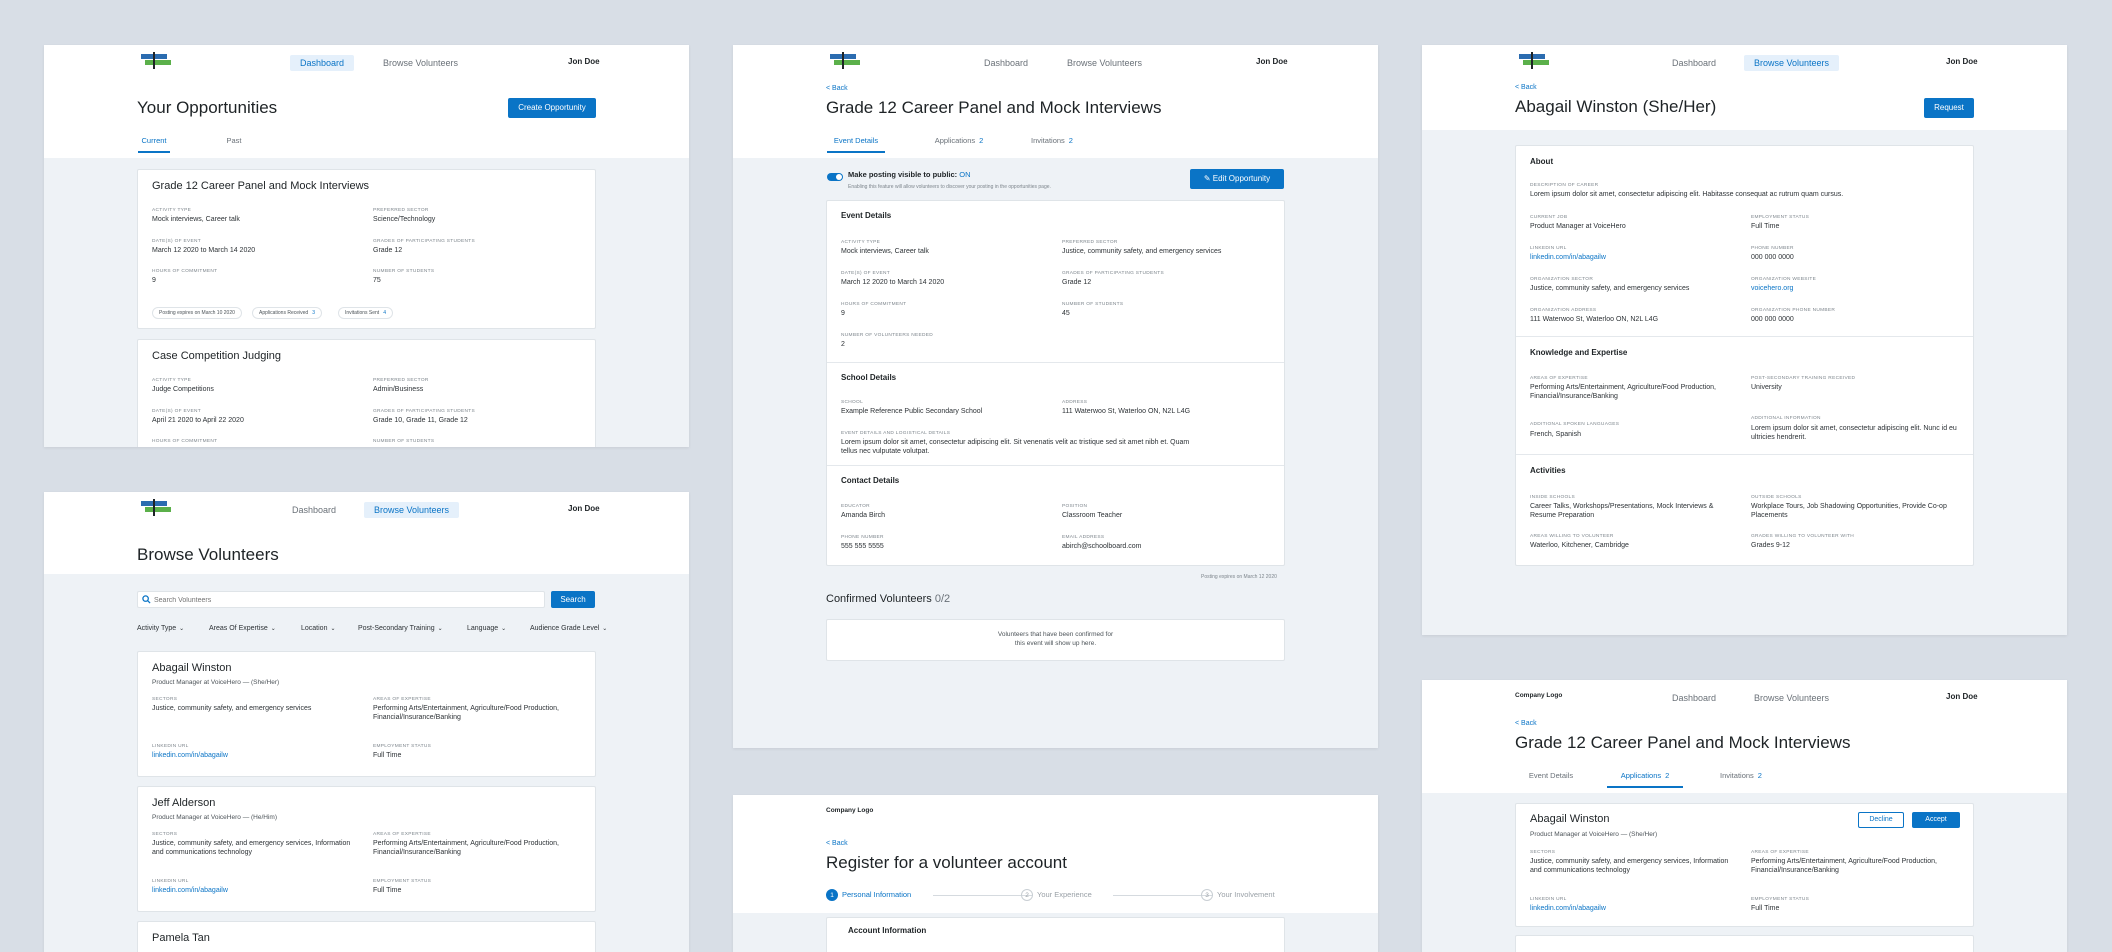  Describe the element at coordinates (874, 304) in the screenshot. I see `field-label: Hours of Commitment` at that location.